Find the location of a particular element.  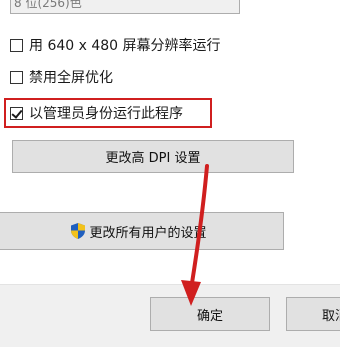

uac-shield-icon is located at coordinates (78, 231).